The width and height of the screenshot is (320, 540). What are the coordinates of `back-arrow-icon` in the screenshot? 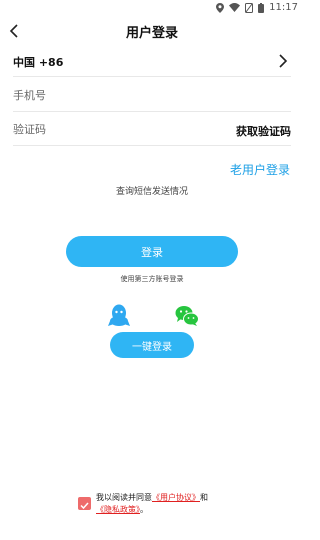 It's located at (13, 31).